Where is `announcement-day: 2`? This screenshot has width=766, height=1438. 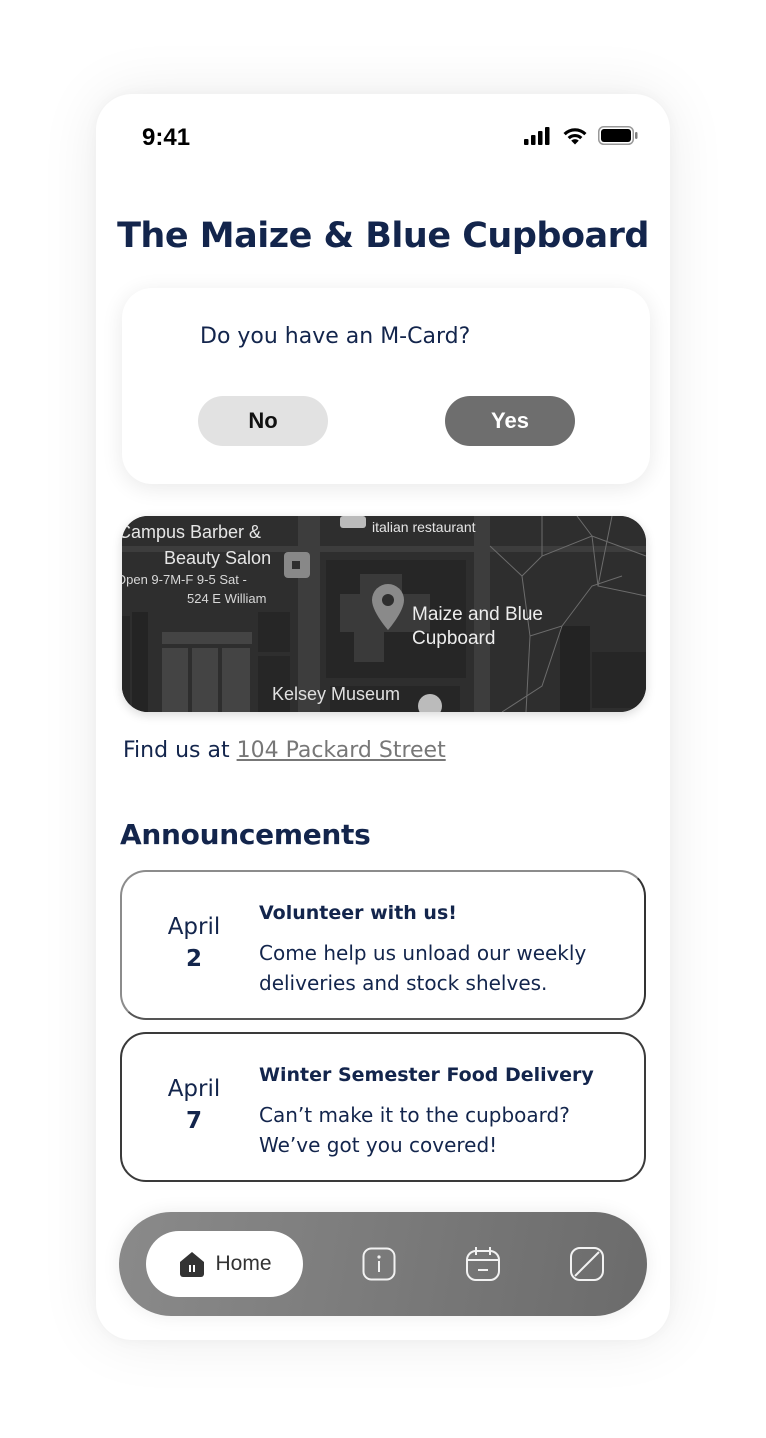 announcement-day: 2 is located at coordinates (193, 959).